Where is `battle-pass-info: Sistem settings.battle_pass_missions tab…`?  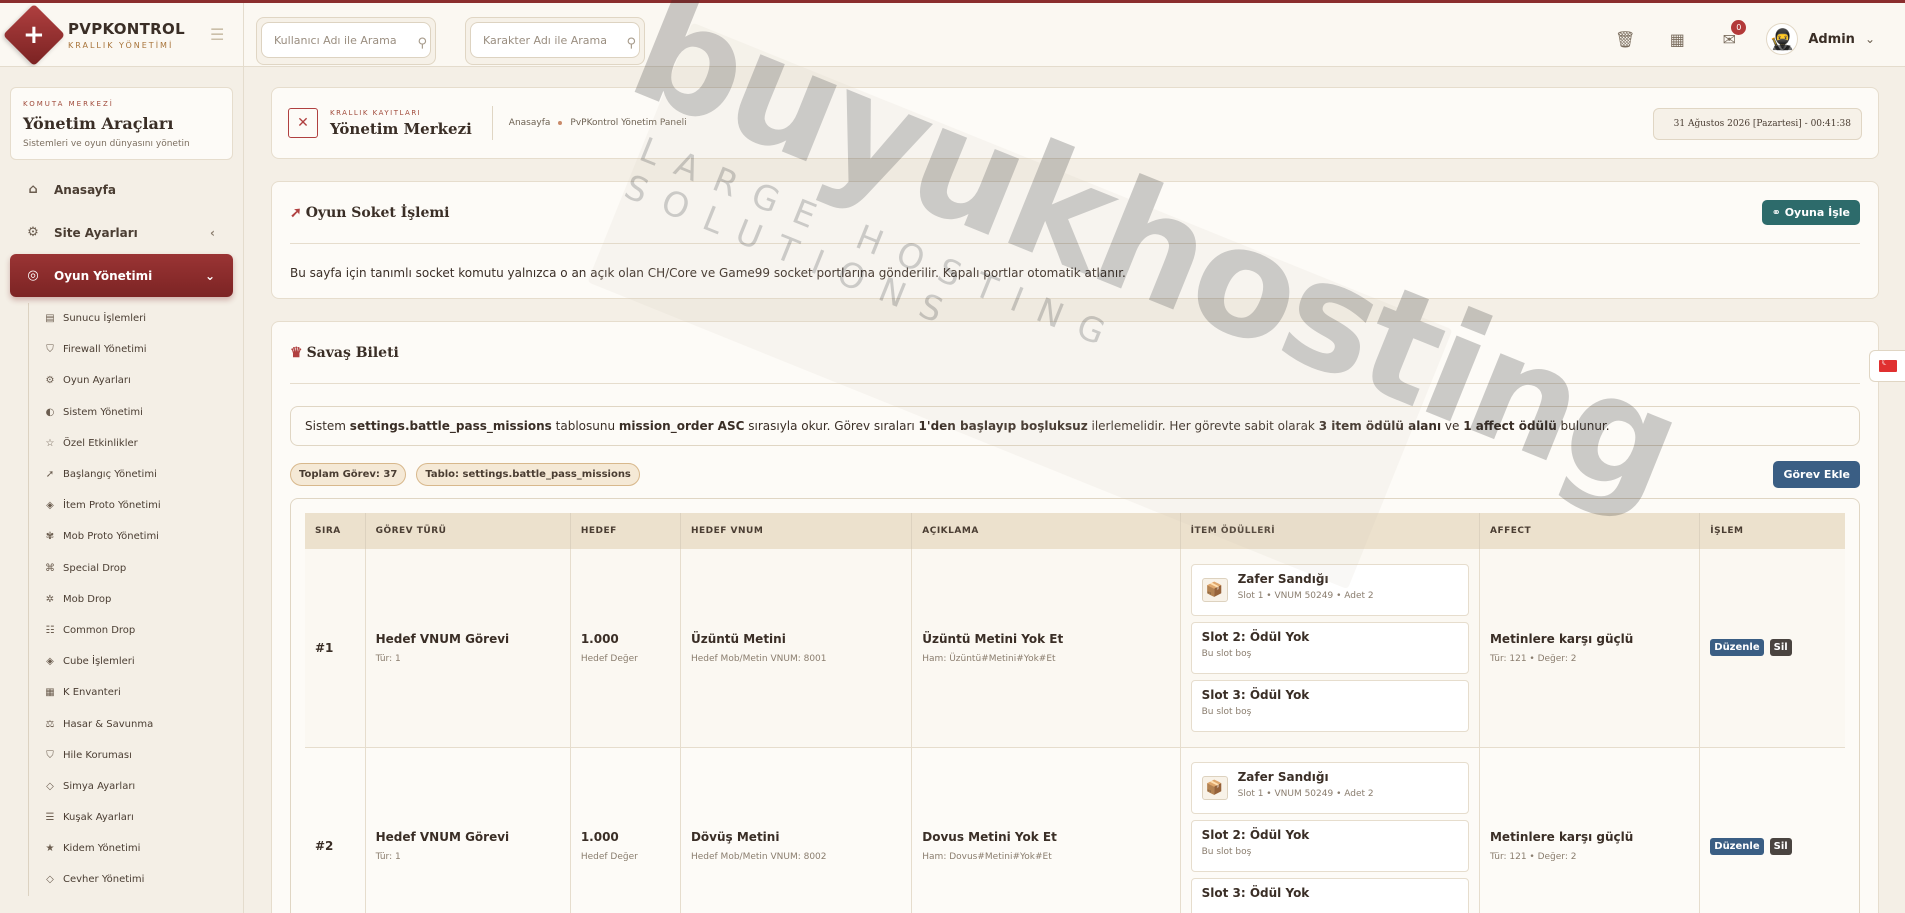
battle-pass-info: Sistem settings.battle_pass_missions tab… is located at coordinates (1075, 426).